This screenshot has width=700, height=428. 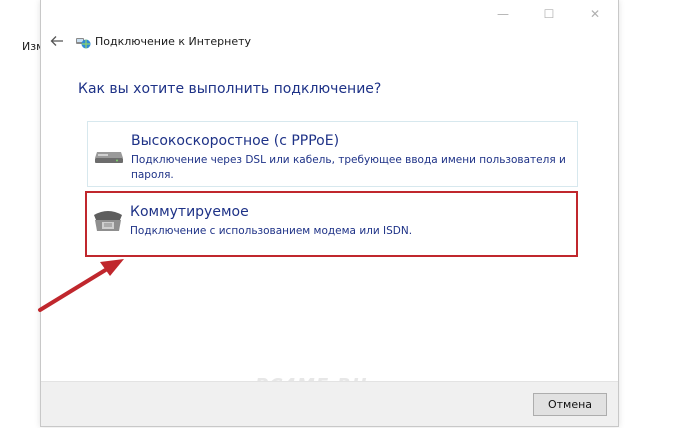 I want to click on back-arrow-icon, so click(x=57, y=41).